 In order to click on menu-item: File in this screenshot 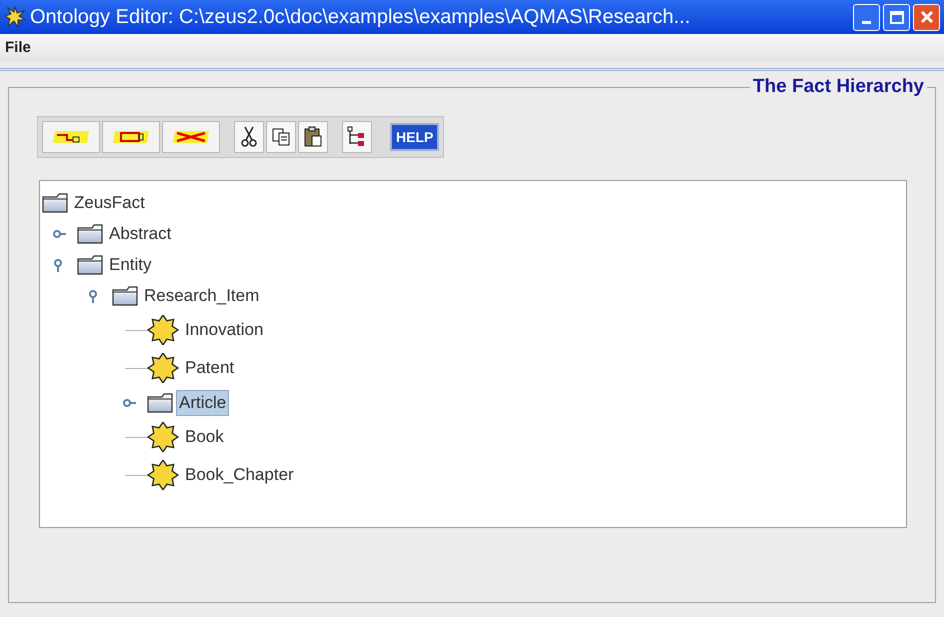, I will do `click(18, 48)`.